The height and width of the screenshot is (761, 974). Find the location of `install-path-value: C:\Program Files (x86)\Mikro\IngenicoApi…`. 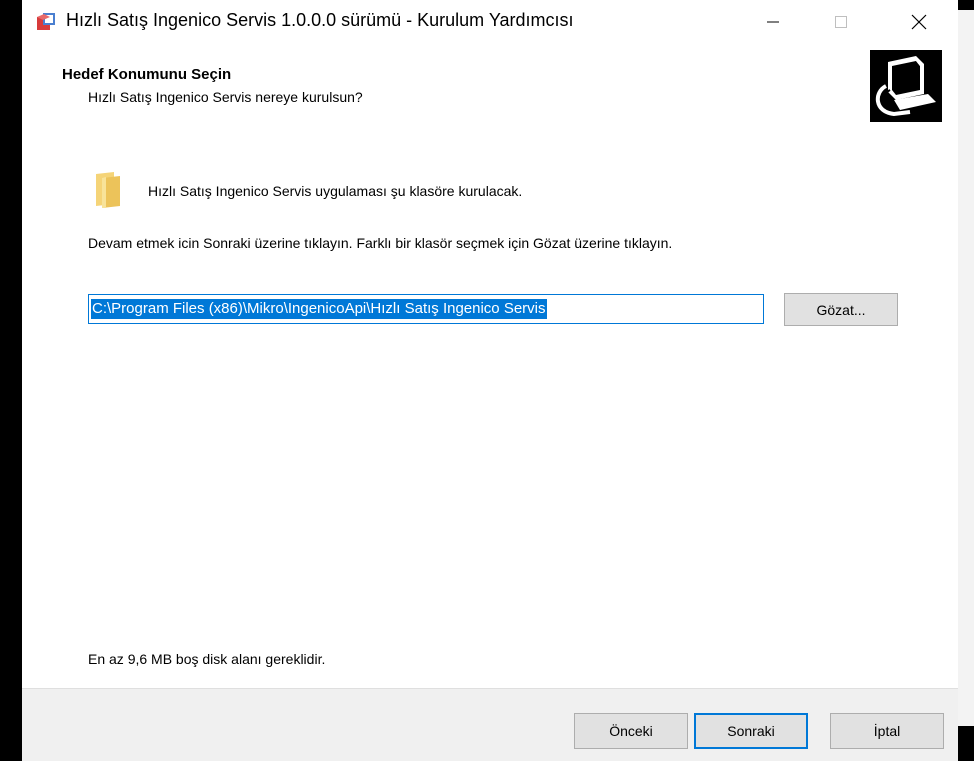

install-path-value: C:\Program Files (x86)\Mikro\IngenicoApi… is located at coordinates (319, 309).